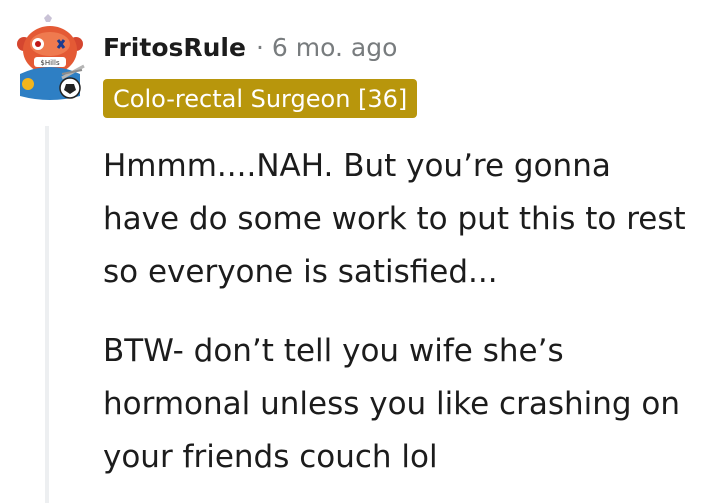  I want to click on user-flair-badge: Colo-rectal Surgeon [36], so click(260, 98).